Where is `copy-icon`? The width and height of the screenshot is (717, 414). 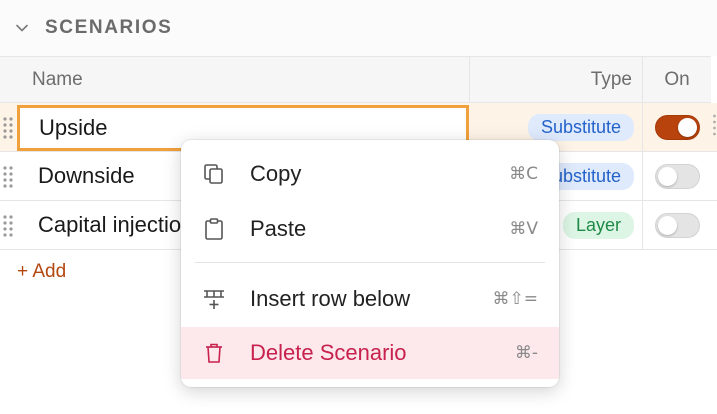
copy-icon is located at coordinates (213, 174).